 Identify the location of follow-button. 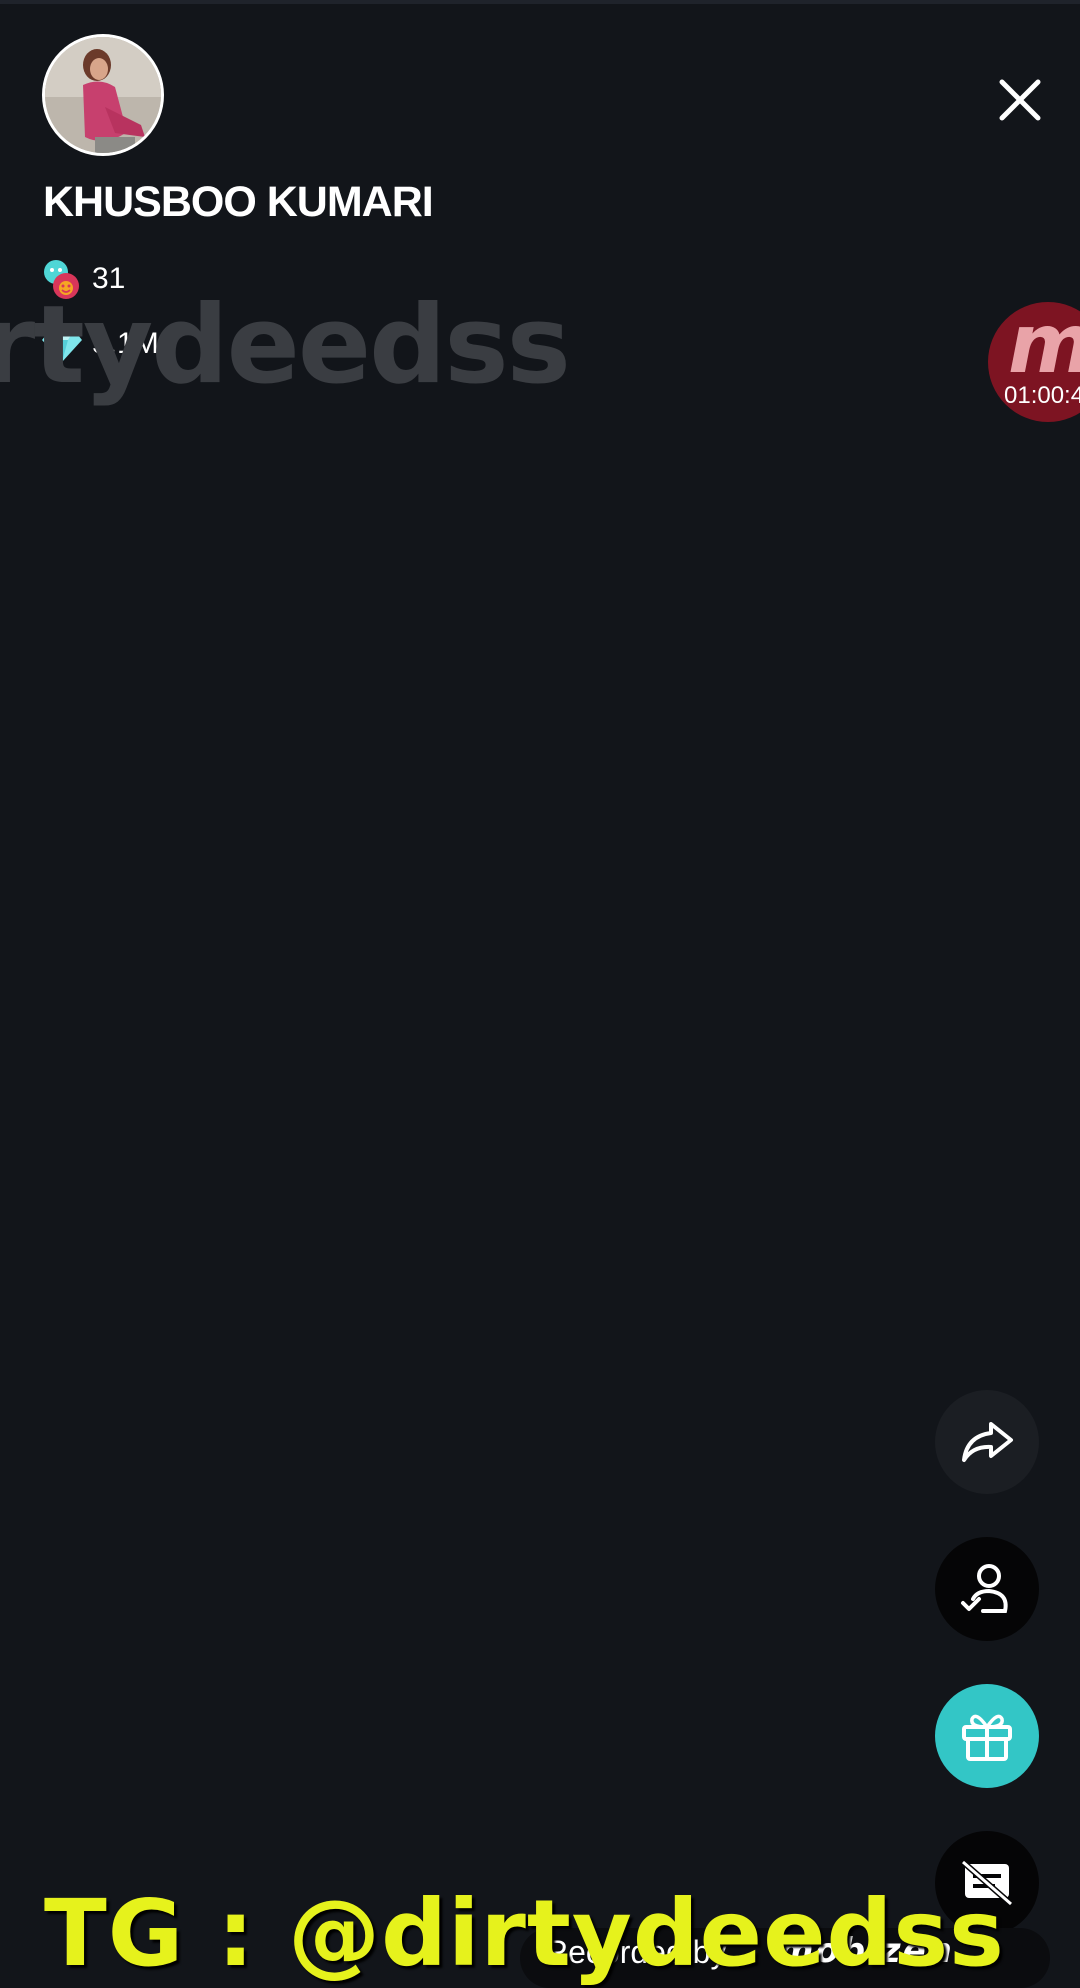
(987, 1589).